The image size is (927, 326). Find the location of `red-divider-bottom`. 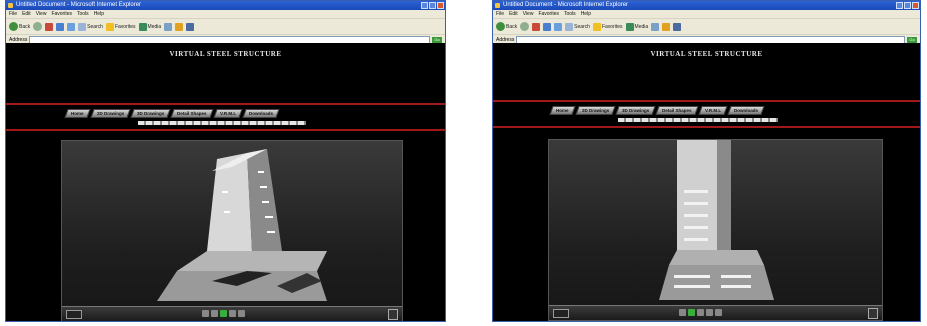

red-divider-bottom is located at coordinates (225, 130).